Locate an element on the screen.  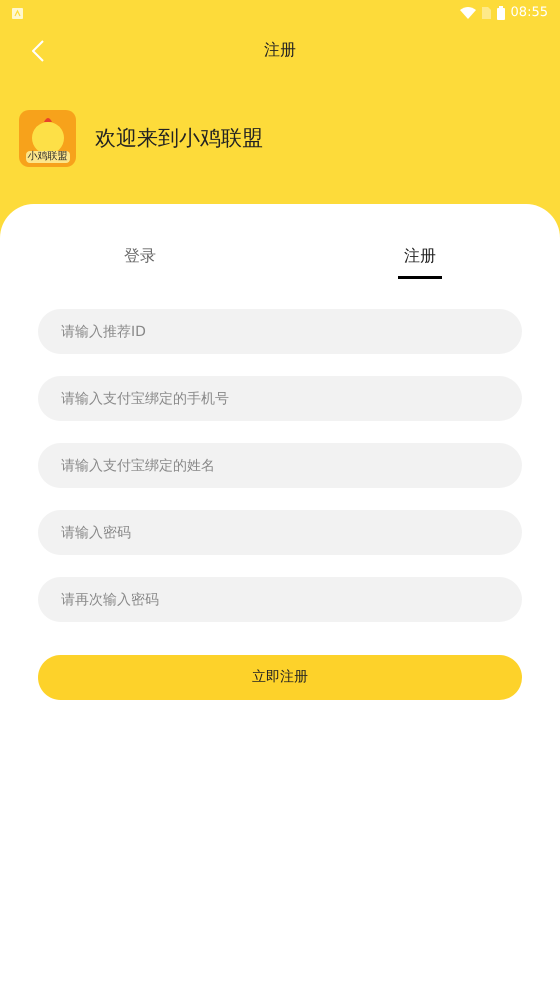
back-icon is located at coordinates (38, 51).